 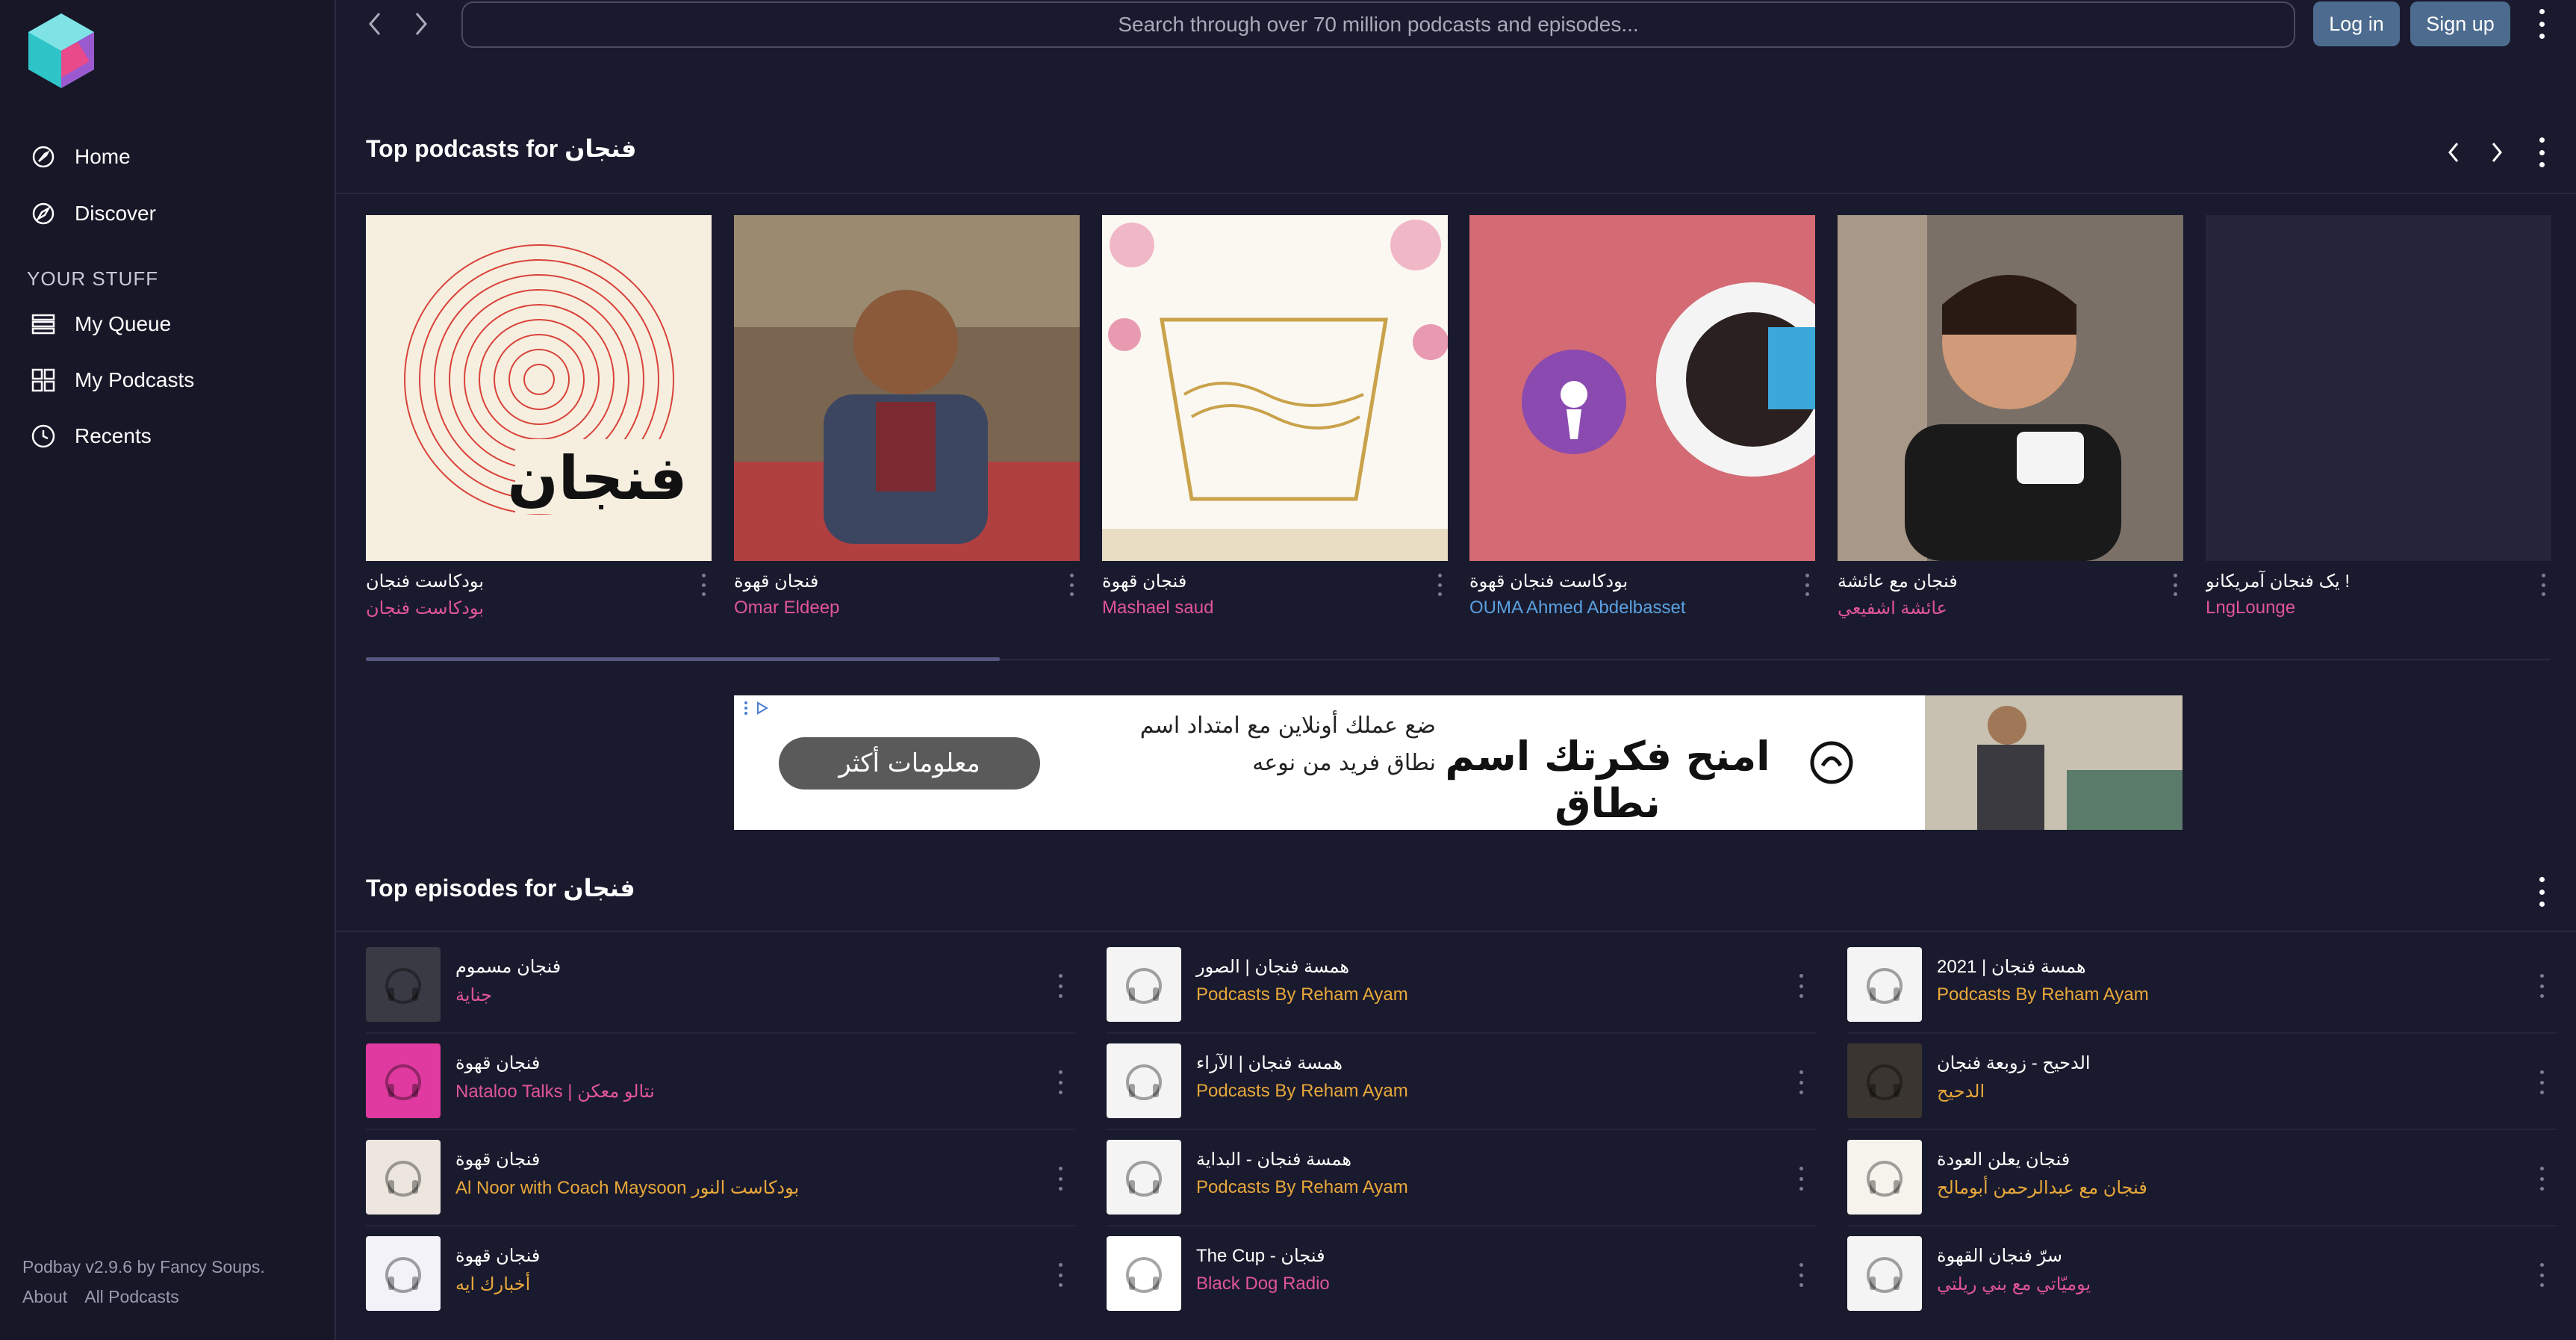 What do you see at coordinates (131, 1296) in the screenshot?
I see `all-podcasts-link: All Podcasts` at bounding box center [131, 1296].